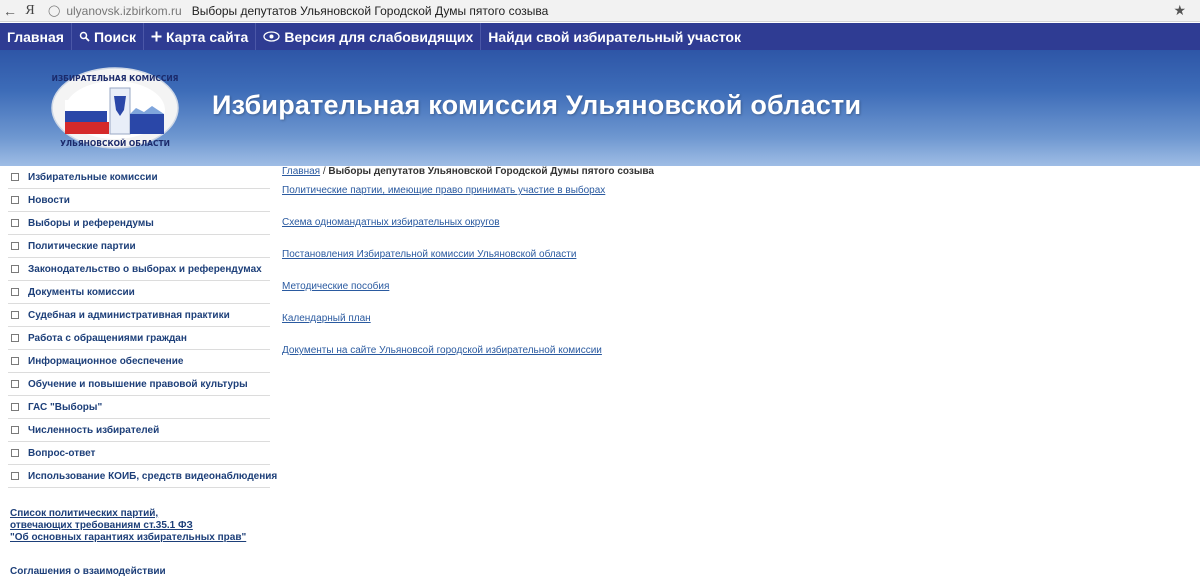 This screenshot has height=585, width=1200. What do you see at coordinates (145, 571) in the screenshot?
I see `agreements-link: Соглашения о взаимодействии` at bounding box center [145, 571].